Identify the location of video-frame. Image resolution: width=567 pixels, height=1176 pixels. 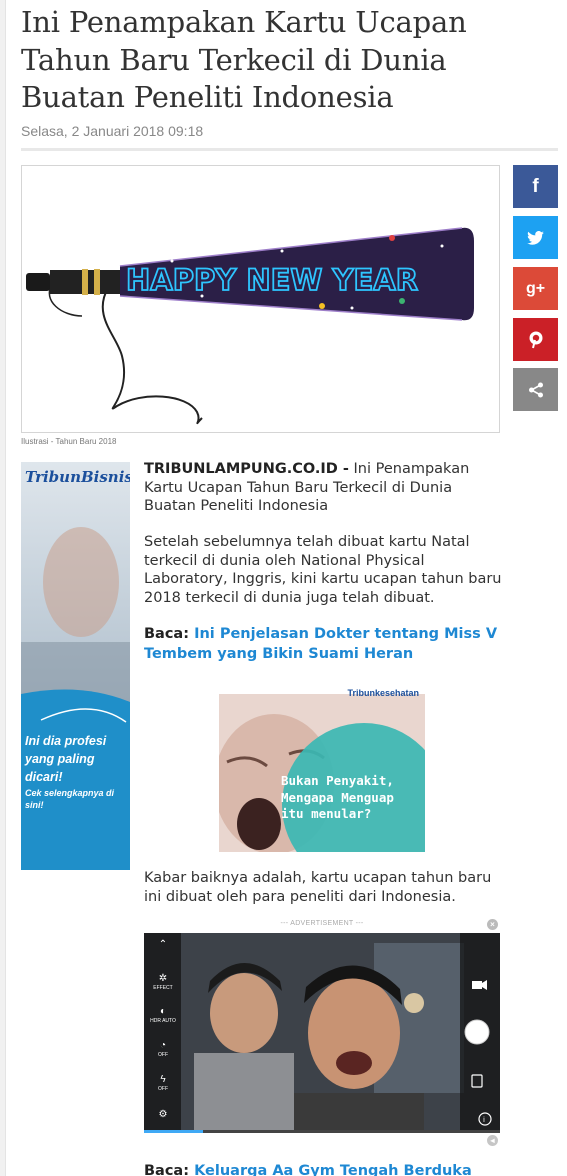
(322, 1033).